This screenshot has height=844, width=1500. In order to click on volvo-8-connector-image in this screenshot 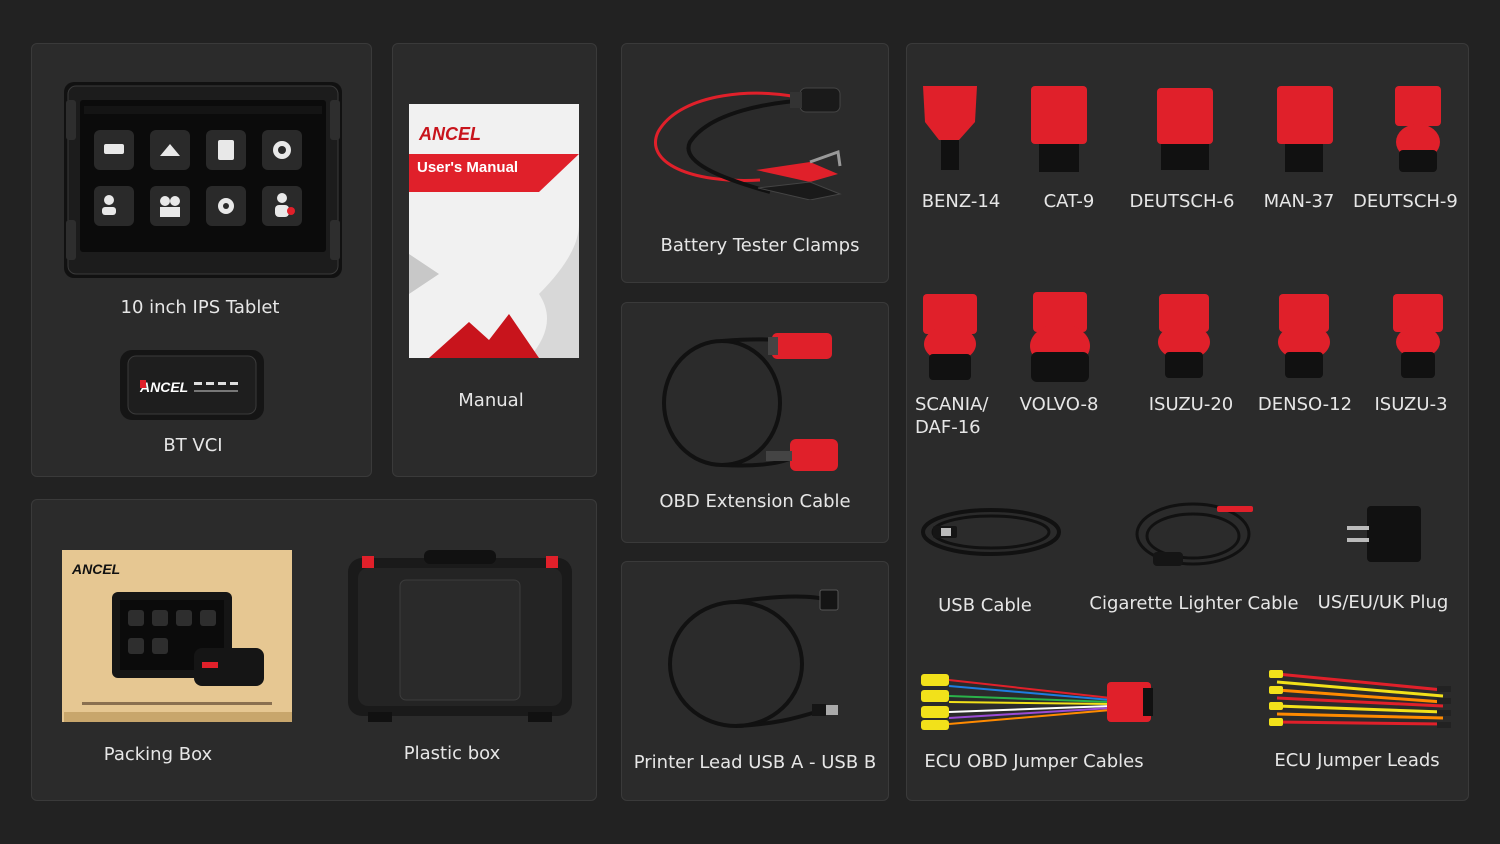, I will do `click(1060, 337)`.